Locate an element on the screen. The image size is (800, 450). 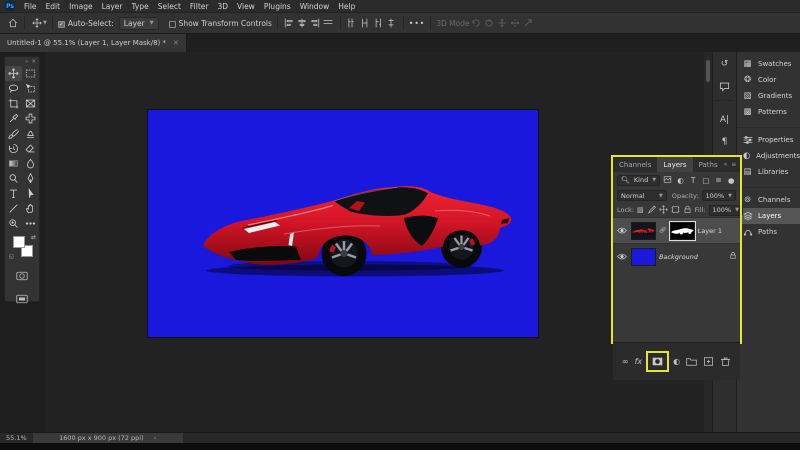
panel-layers: Layers is located at coordinates (768, 216).